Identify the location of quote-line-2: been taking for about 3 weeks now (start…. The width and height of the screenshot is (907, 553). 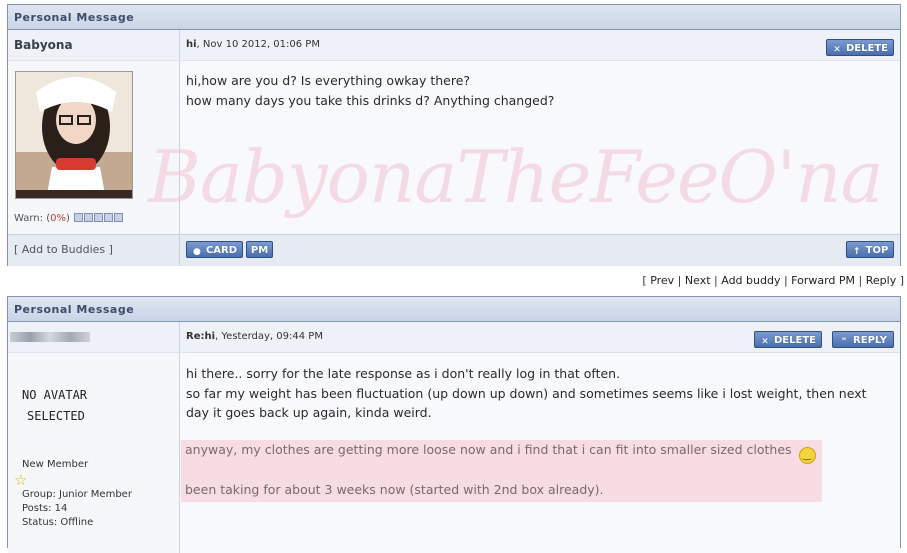
(394, 489).